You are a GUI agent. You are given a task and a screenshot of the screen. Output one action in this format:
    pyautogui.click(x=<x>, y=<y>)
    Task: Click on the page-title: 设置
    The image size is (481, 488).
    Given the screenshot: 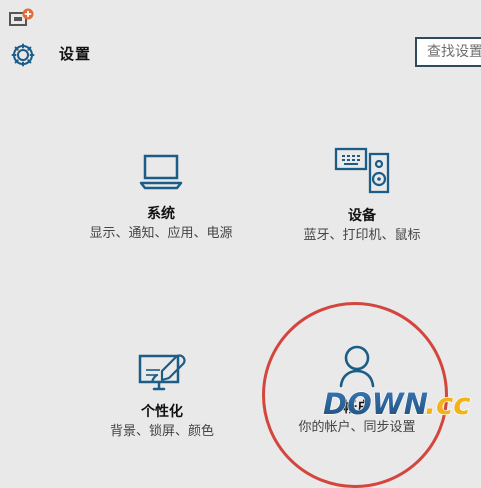 What is the action you would take?
    pyautogui.click(x=75, y=54)
    